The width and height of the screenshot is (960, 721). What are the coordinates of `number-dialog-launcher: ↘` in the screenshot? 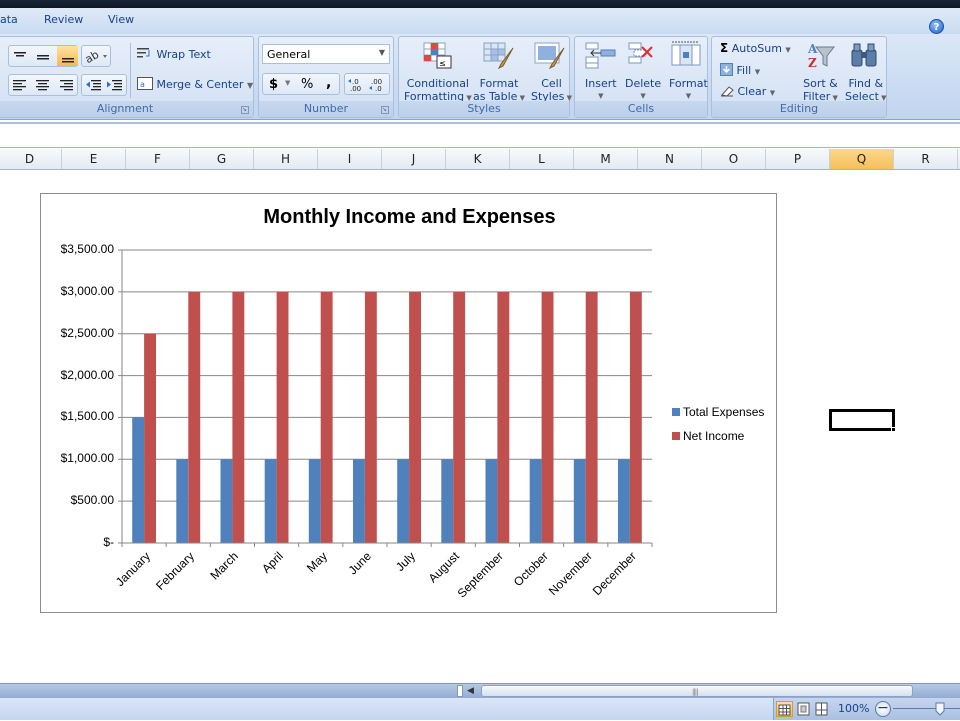 It's located at (385, 110).